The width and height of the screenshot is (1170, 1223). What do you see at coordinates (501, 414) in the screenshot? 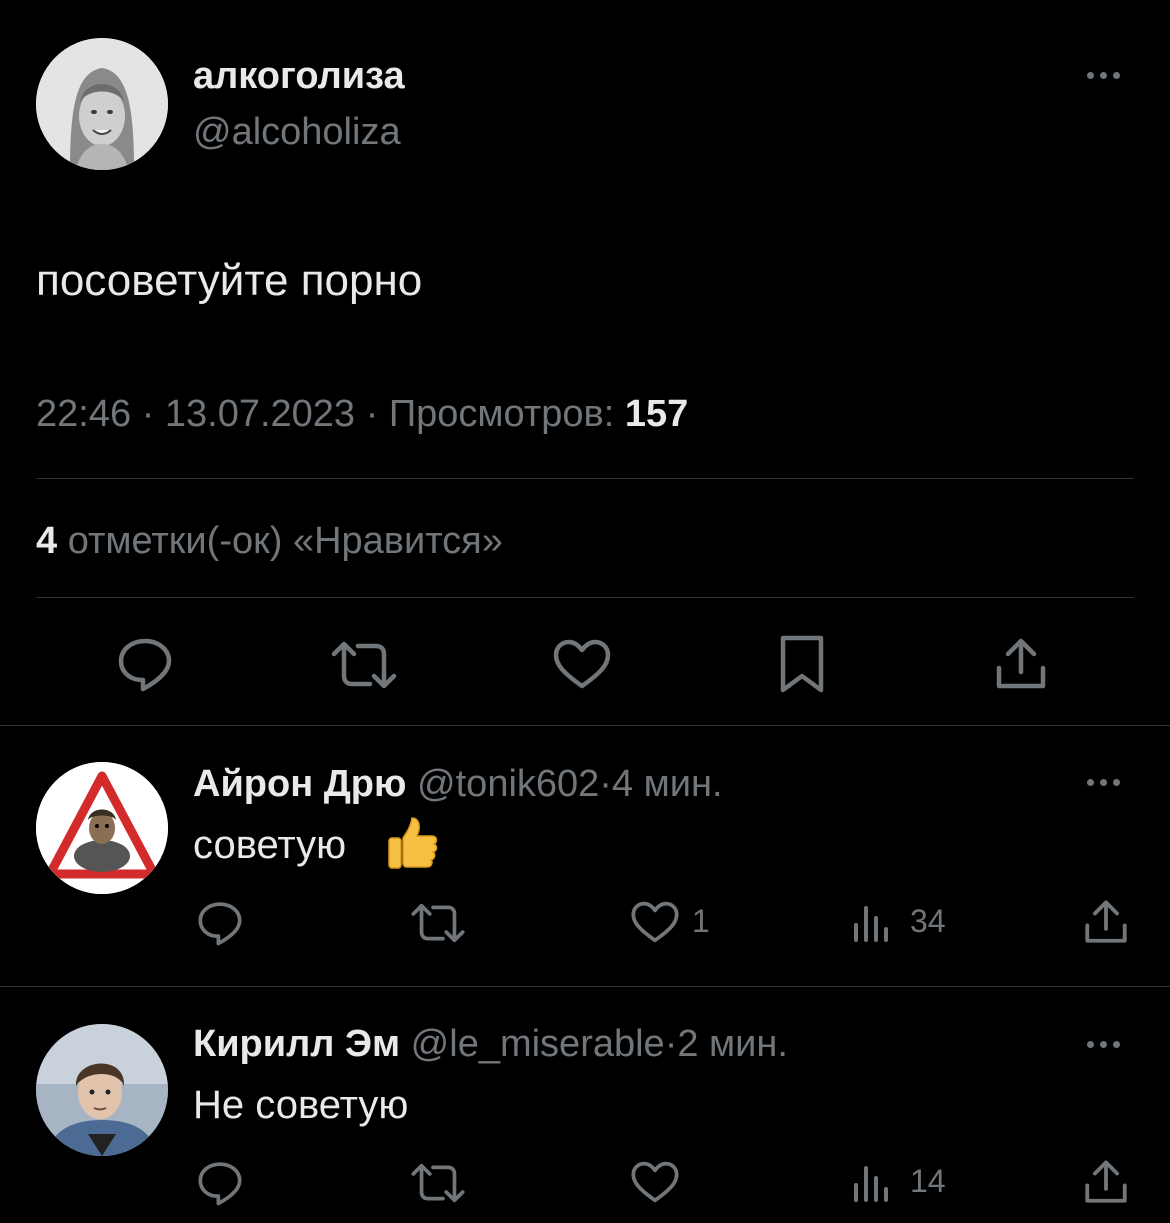
I see `views-label: Просмотров:` at bounding box center [501, 414].